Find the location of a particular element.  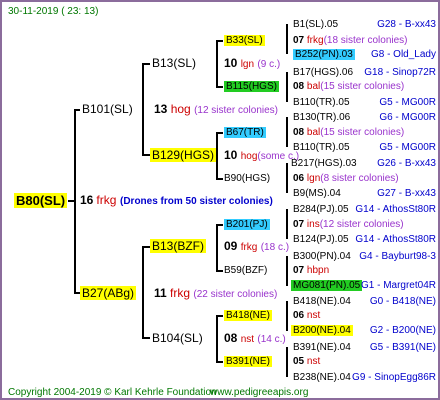

g5-code: G28 - B-xx43 is located at coordinates (406, 24).